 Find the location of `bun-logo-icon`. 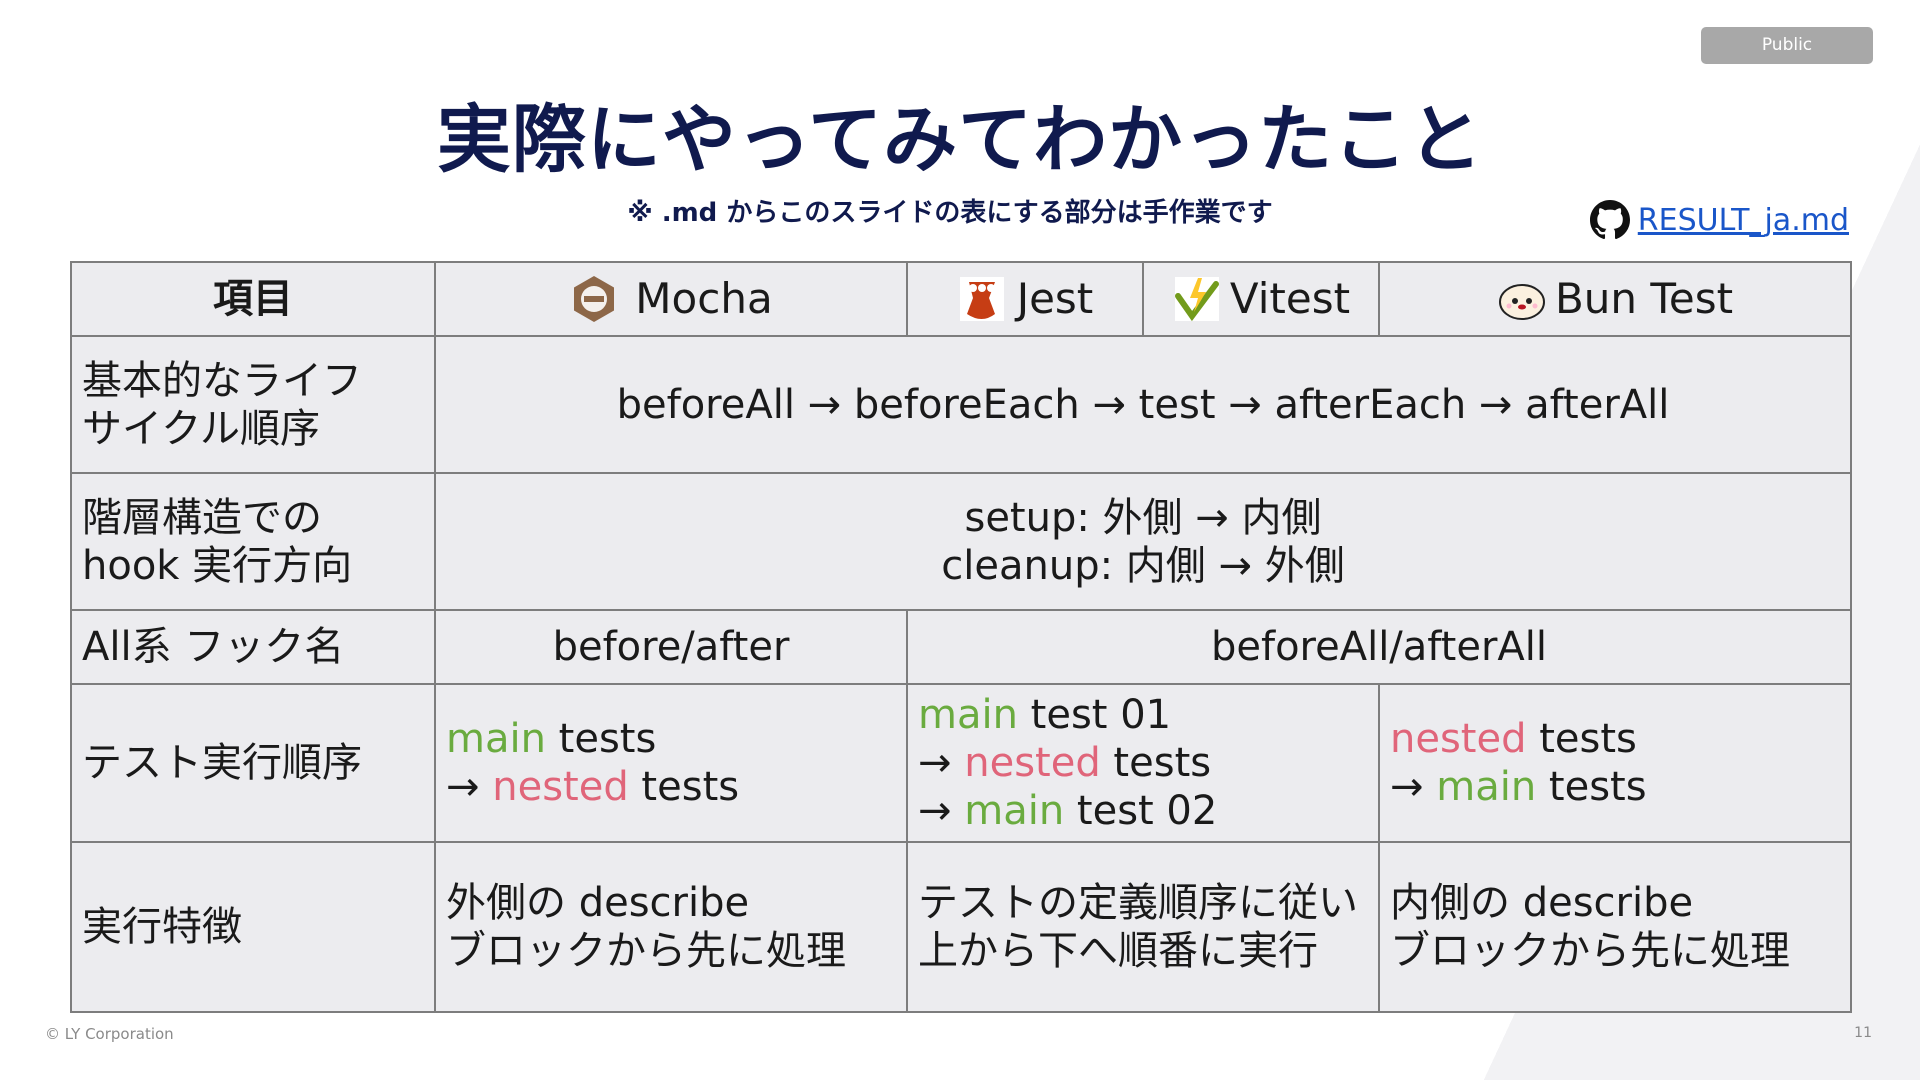

bun-logo-icon is located at coordinates (1521, 302).